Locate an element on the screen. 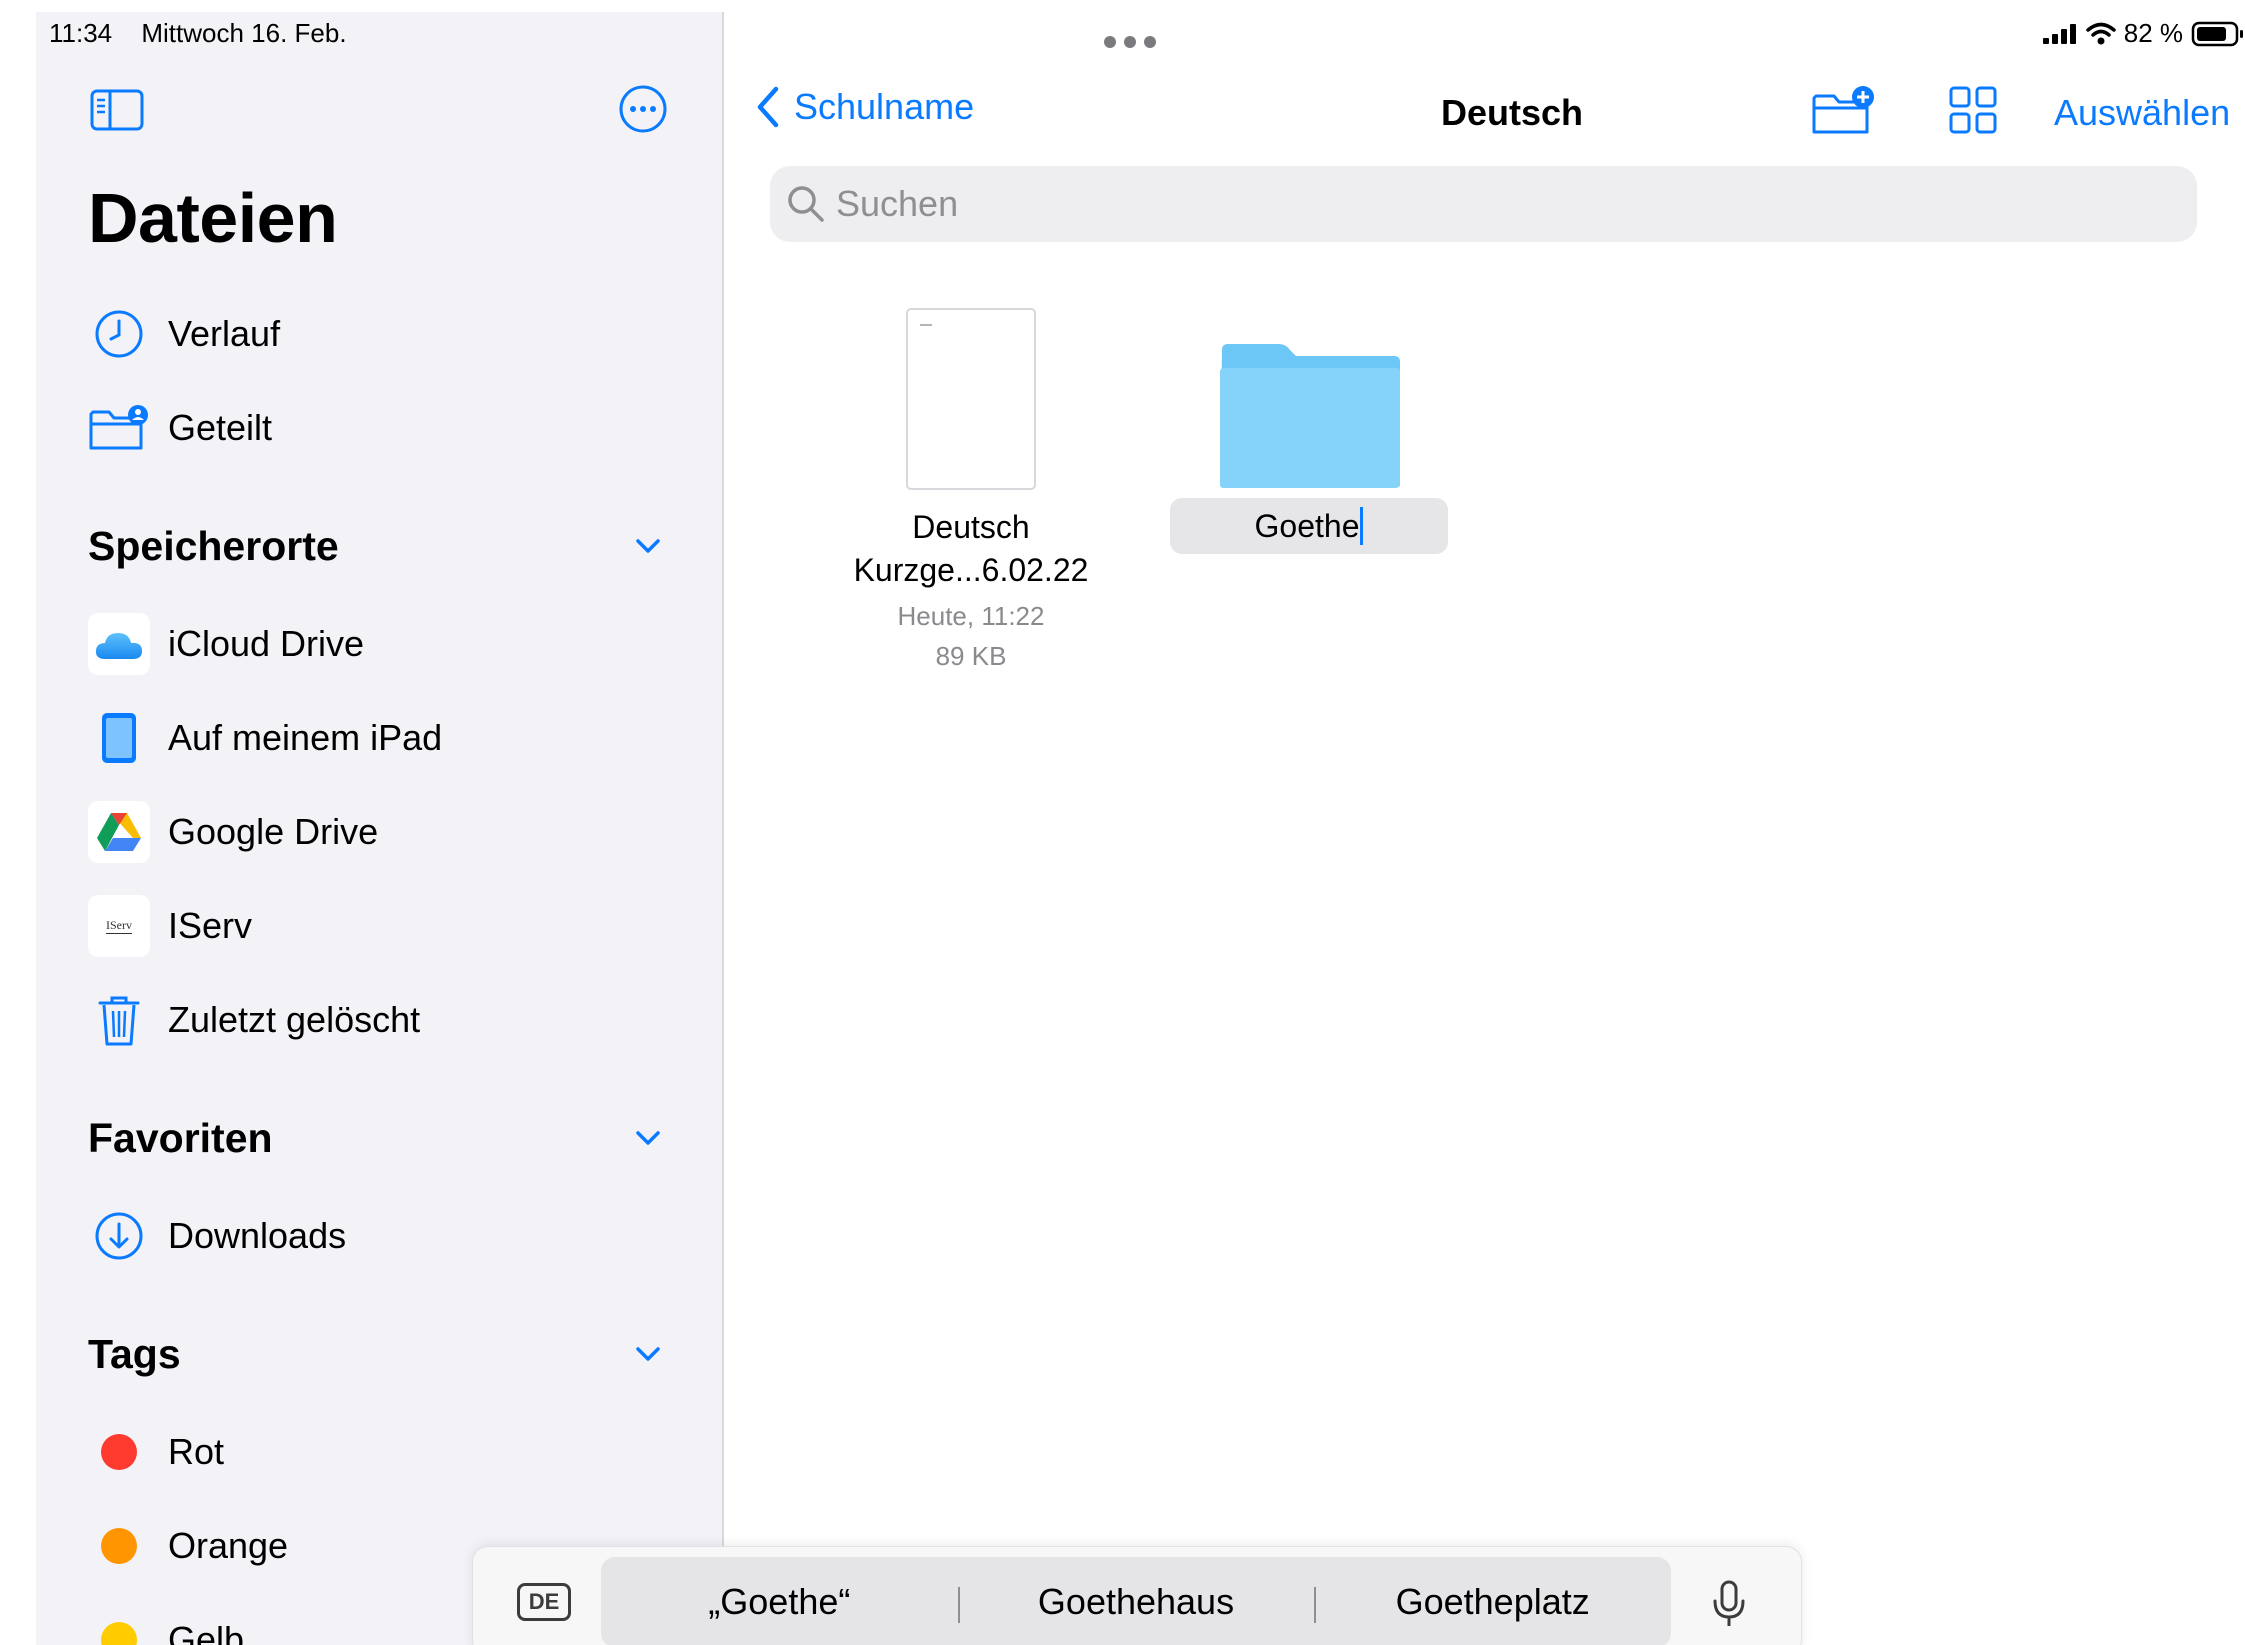  sidebar-item-label: Google Drive is located at coordinates (273, 831).